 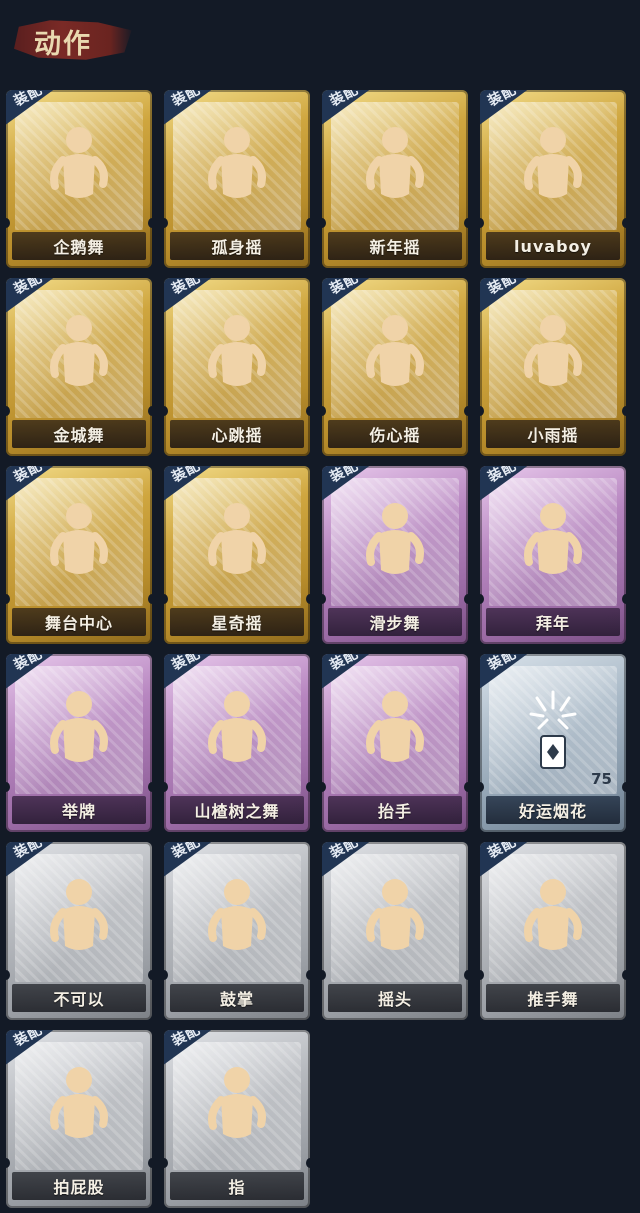 I want to click on emote-card: 装配 鼓掌, so click(x=237, y=931).